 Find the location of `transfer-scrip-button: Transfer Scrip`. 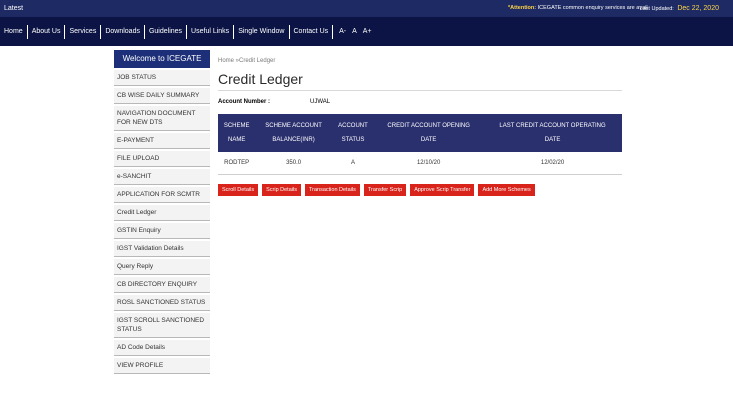

transfer-scrip-button: Transfer Scrip is located at coordinates (385, 190).